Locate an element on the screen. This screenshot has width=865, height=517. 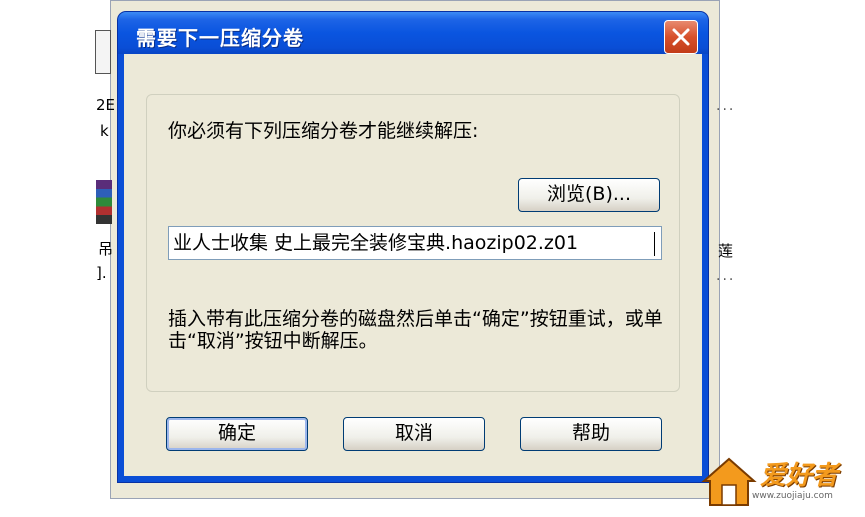
cancel-button: 取消 is located at coordinates (414, 434).